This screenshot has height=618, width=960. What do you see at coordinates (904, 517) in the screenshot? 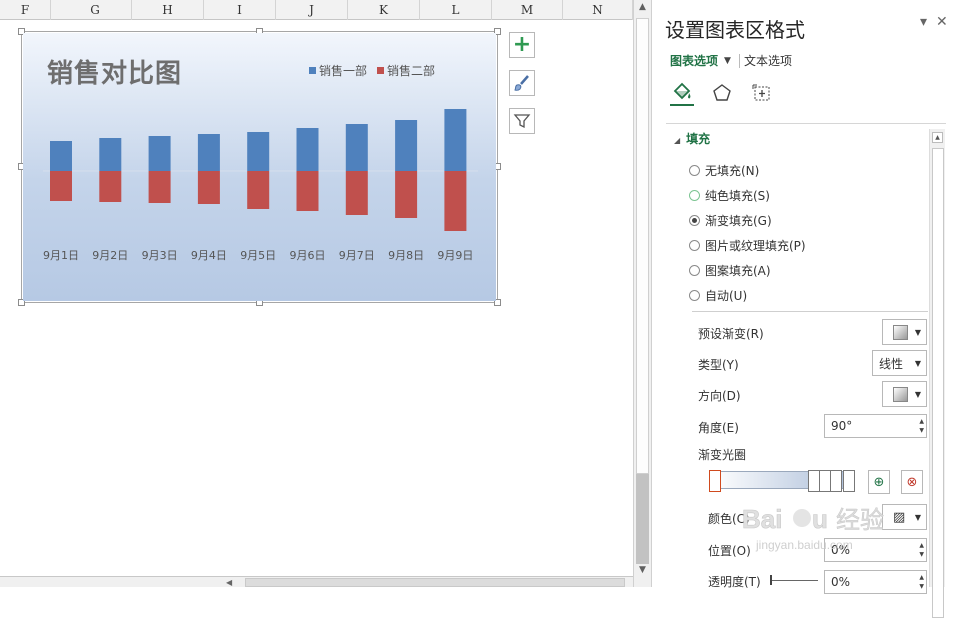
I see `color-dropdown: ▨ ▼` at bounding box center [904, 517].